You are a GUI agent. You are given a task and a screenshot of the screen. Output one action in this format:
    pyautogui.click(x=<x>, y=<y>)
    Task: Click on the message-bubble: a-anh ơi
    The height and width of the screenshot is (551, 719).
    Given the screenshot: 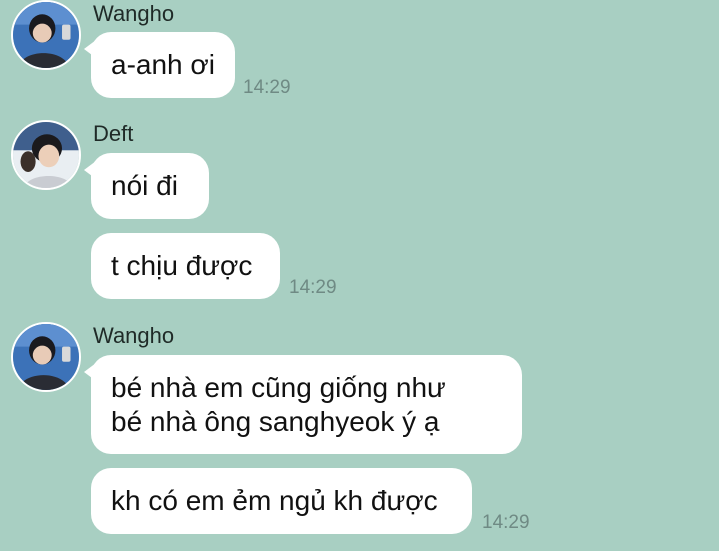 What is the action you would take?
    pyautogui.click(x=159, y=65)
    